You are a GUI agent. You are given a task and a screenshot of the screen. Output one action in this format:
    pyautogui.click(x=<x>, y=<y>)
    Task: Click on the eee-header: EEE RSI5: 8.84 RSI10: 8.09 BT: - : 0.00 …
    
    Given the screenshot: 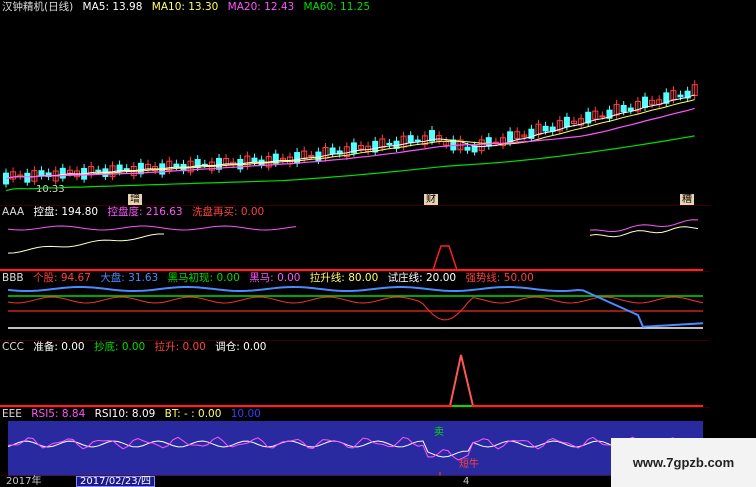 What is the action you would take?
    pyautogui.click(x=134, y=414)
    